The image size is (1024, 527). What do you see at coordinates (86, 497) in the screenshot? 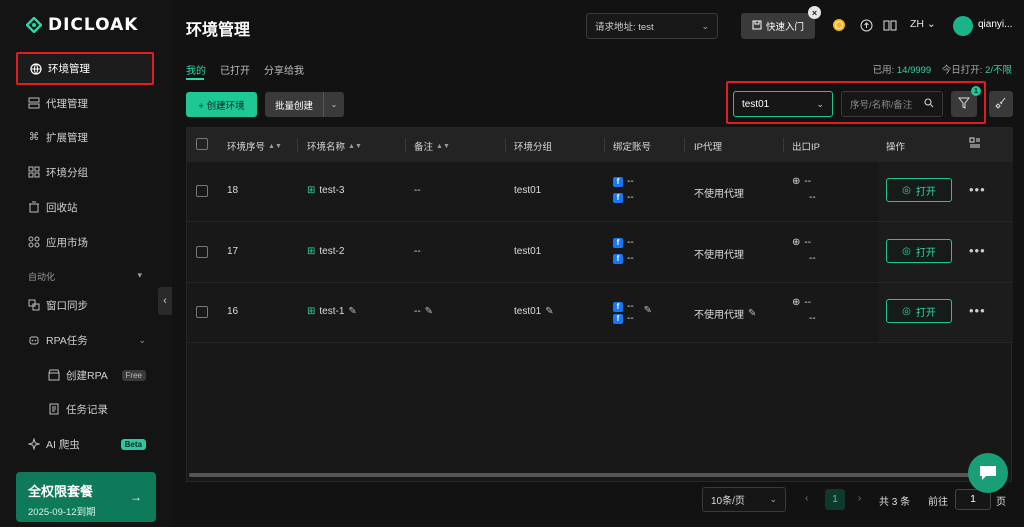
I see `plan-card: 全权限套餐 2025-09-12到期 →` at bounding box center [86, 497].